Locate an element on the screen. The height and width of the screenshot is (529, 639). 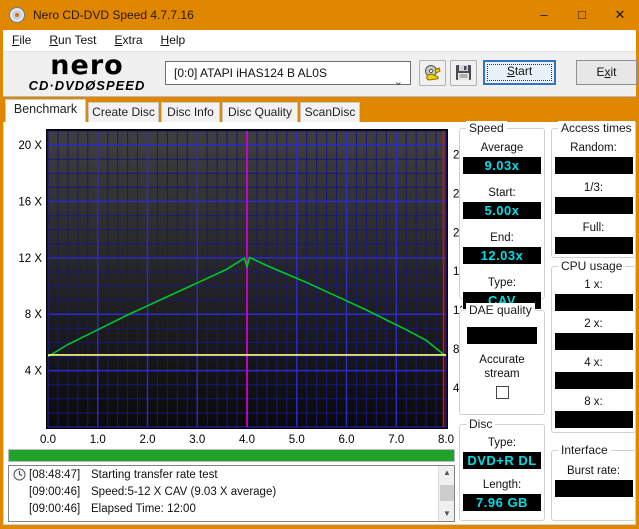
field-label: Type: is located at coordinates (502, 283).